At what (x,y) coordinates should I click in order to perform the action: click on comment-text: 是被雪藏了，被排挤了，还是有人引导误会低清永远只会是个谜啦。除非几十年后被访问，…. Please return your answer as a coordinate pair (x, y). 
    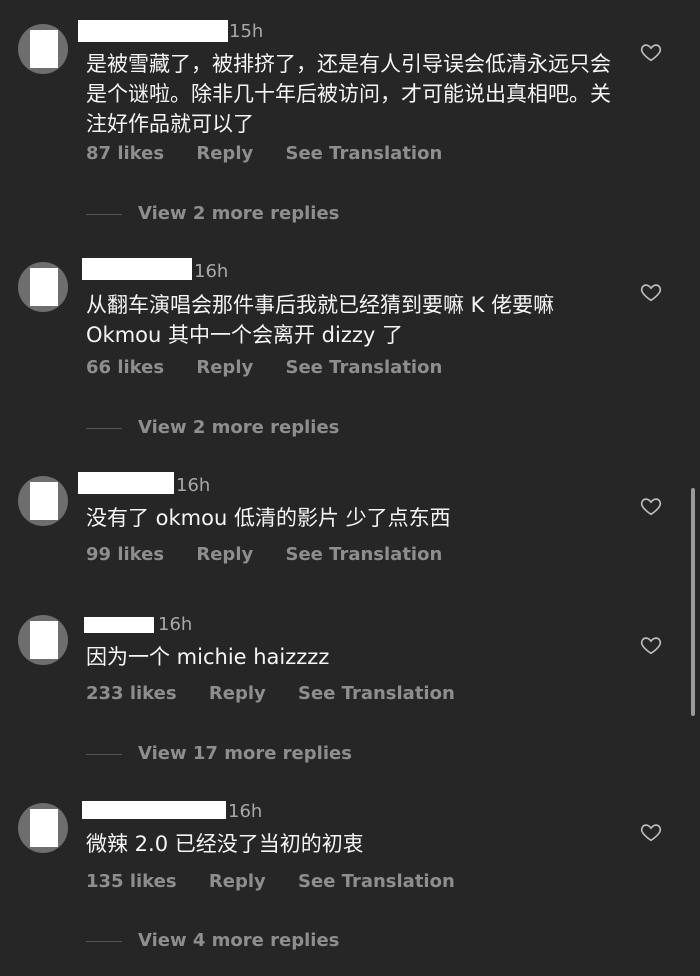
    Looking at the image, I should click on (348, 94).